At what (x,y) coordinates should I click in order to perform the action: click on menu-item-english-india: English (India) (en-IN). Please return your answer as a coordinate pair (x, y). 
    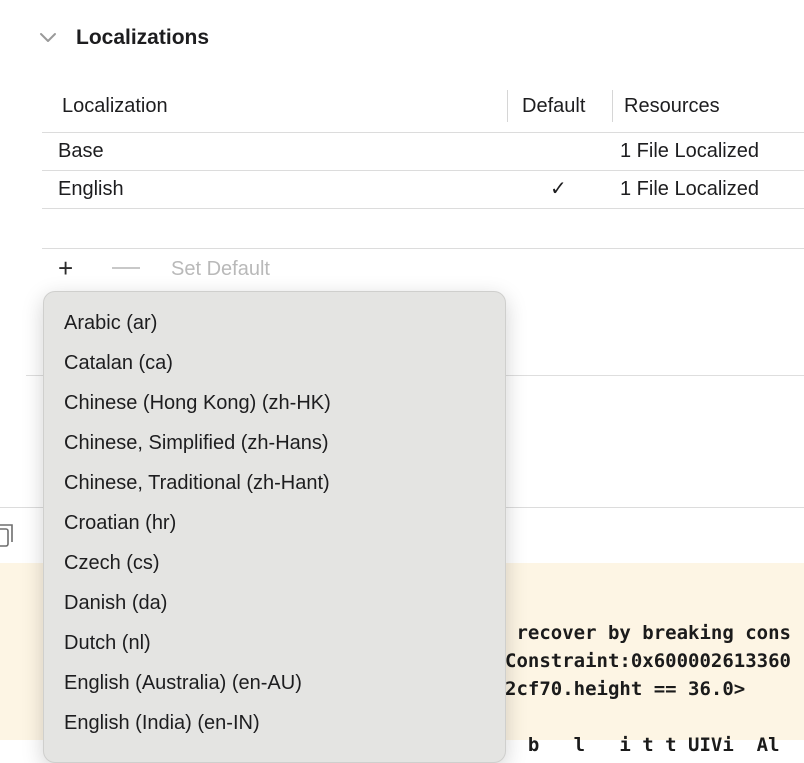
    Looking at the image, I should click on (274, 723).